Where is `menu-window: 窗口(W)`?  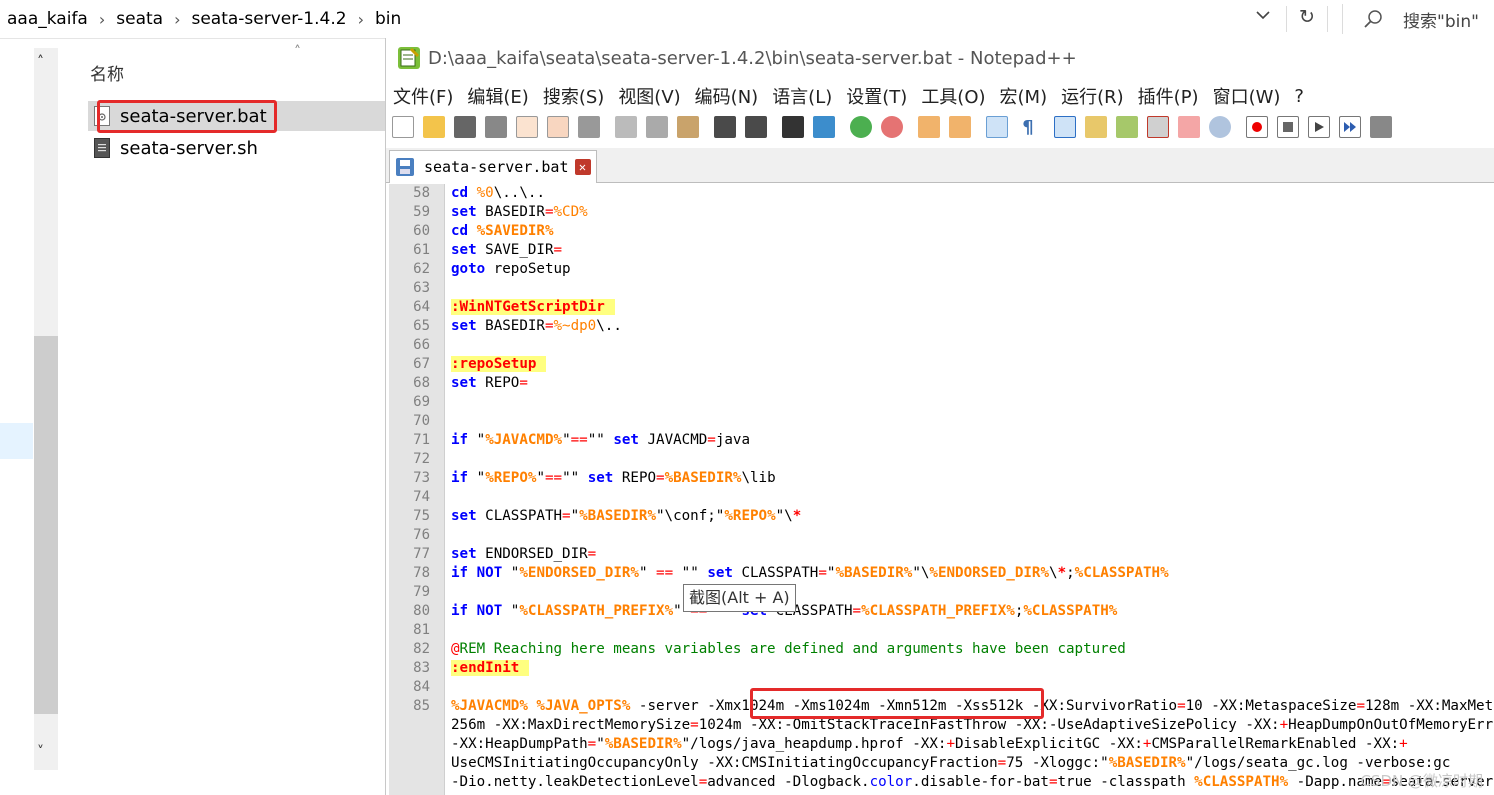
menu-window: 窗口(W) is located at coordinates (1247, 96).